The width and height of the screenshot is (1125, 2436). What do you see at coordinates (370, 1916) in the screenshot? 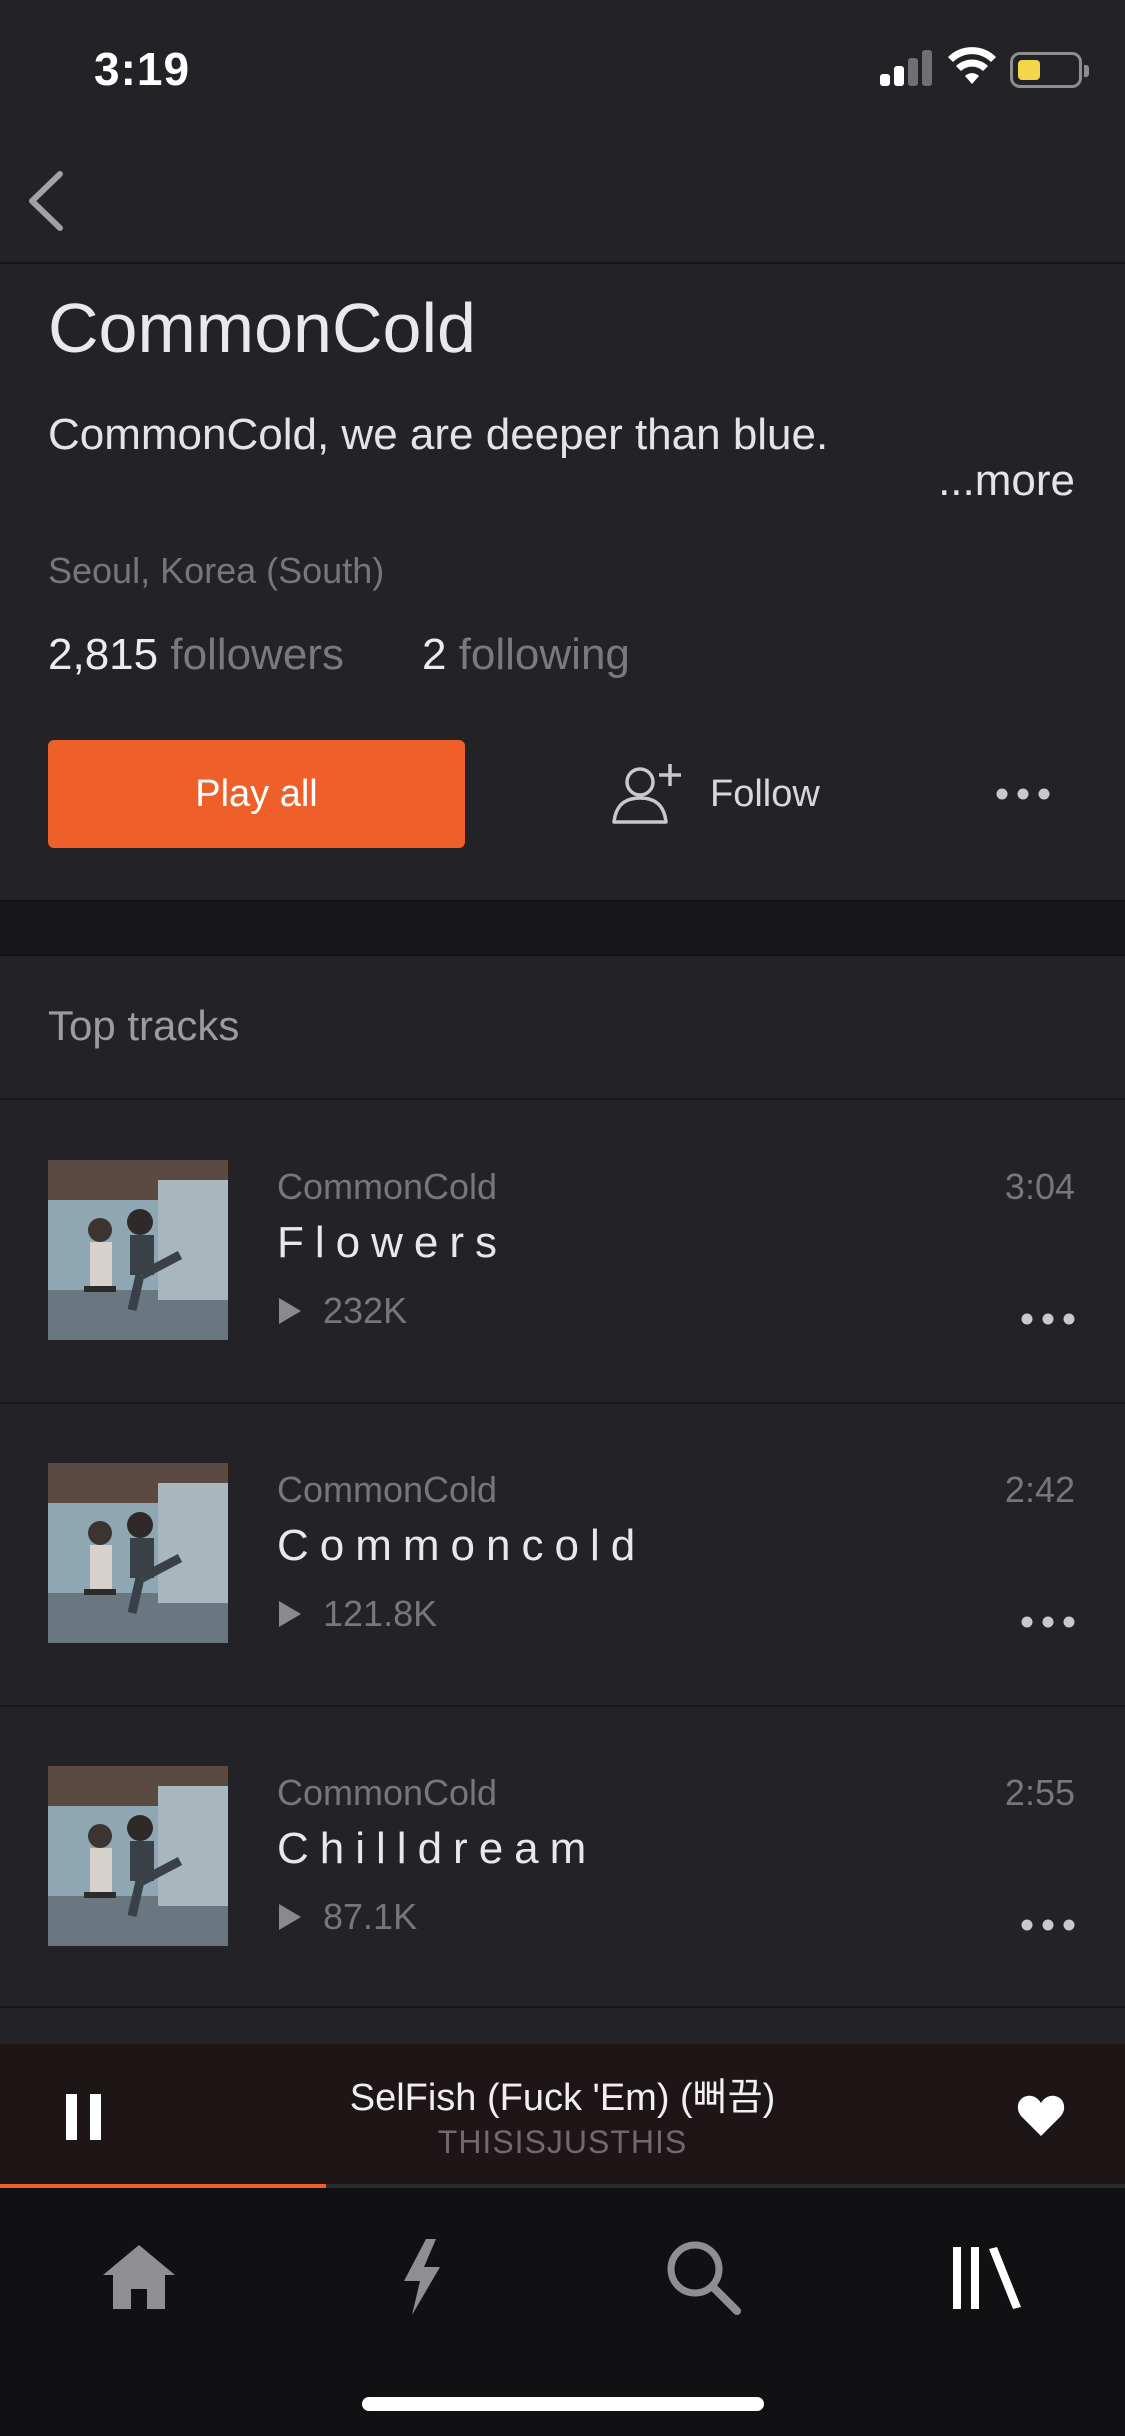
I see `play-count-value: 87.1K` at bounding box center [370, 1916].